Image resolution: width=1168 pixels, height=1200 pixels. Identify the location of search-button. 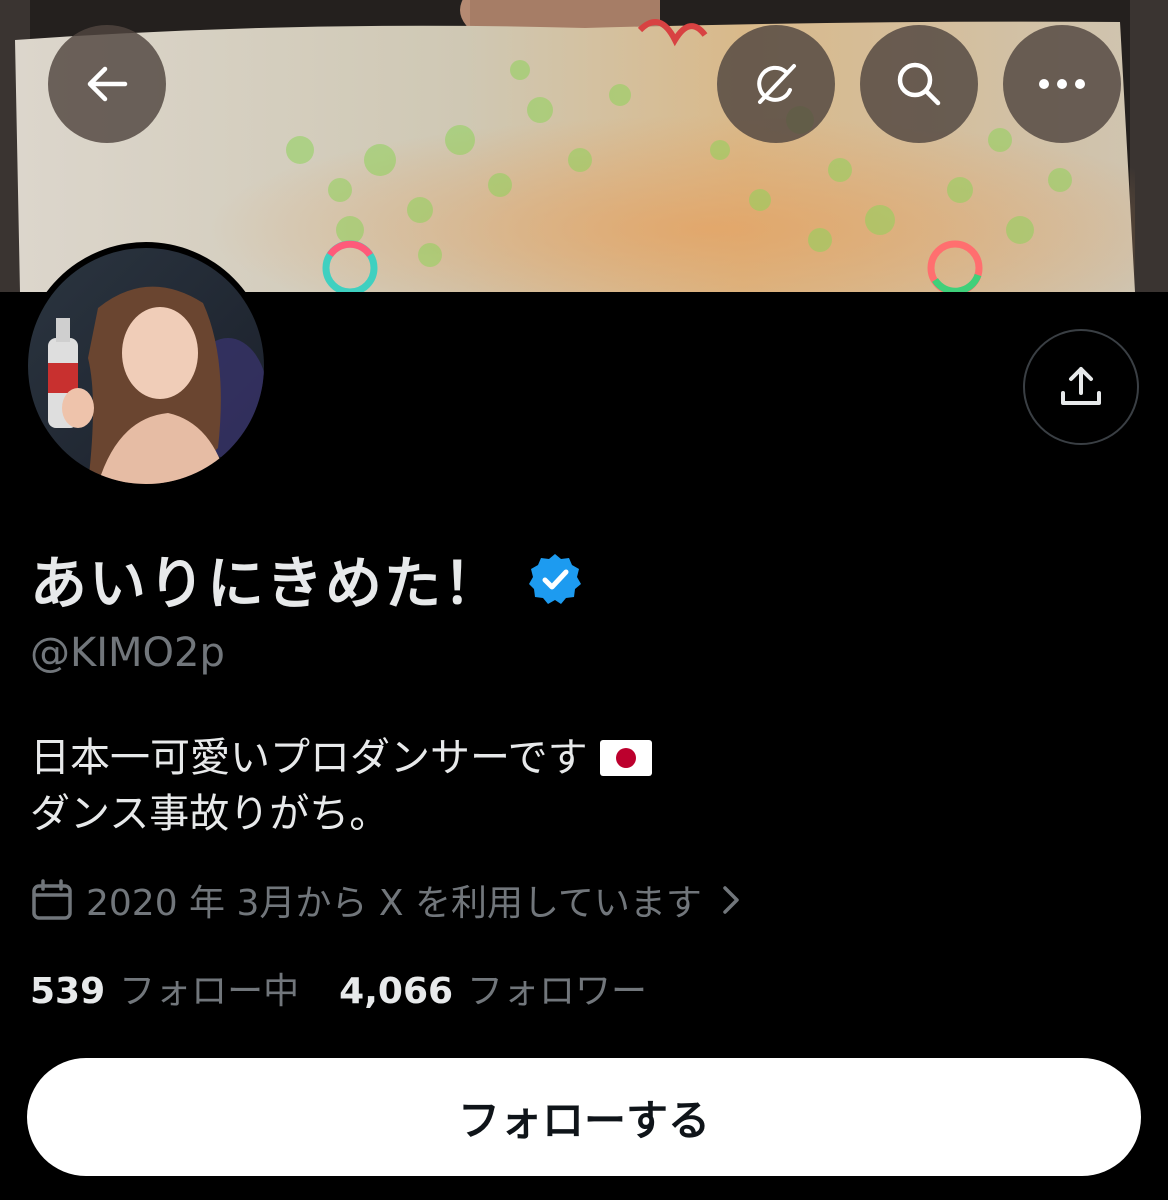
(919, 84).